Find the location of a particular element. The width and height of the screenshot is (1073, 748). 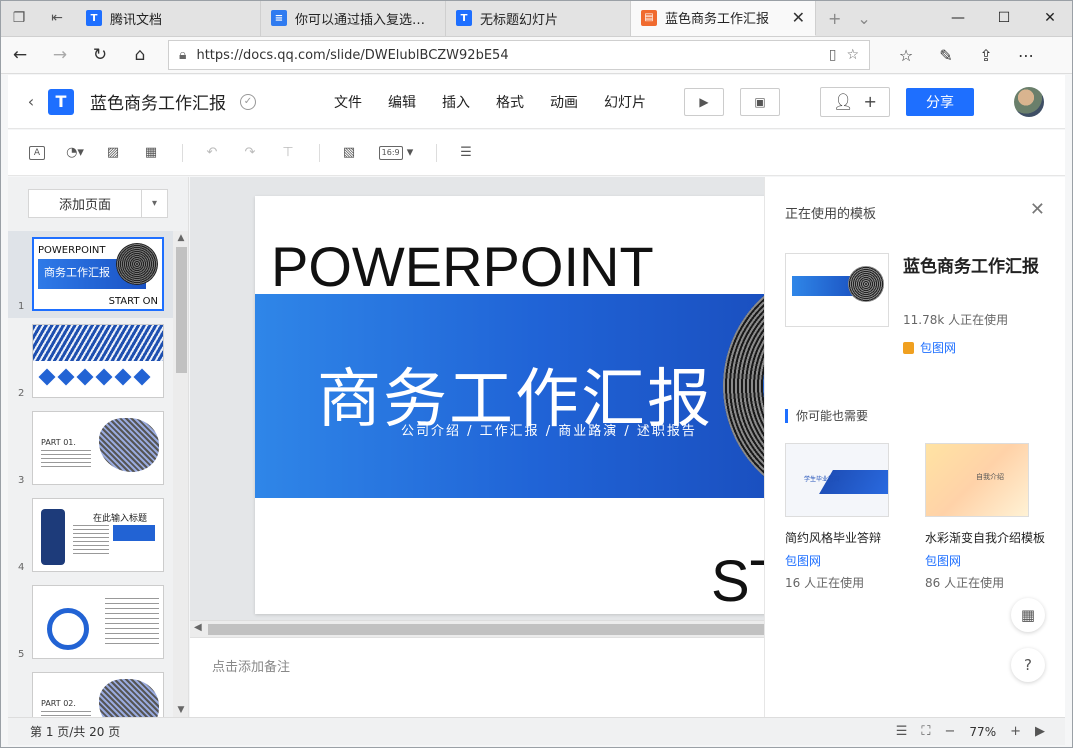

recommend-heading: 你可能也需要 is located at coordinates (826, 416).